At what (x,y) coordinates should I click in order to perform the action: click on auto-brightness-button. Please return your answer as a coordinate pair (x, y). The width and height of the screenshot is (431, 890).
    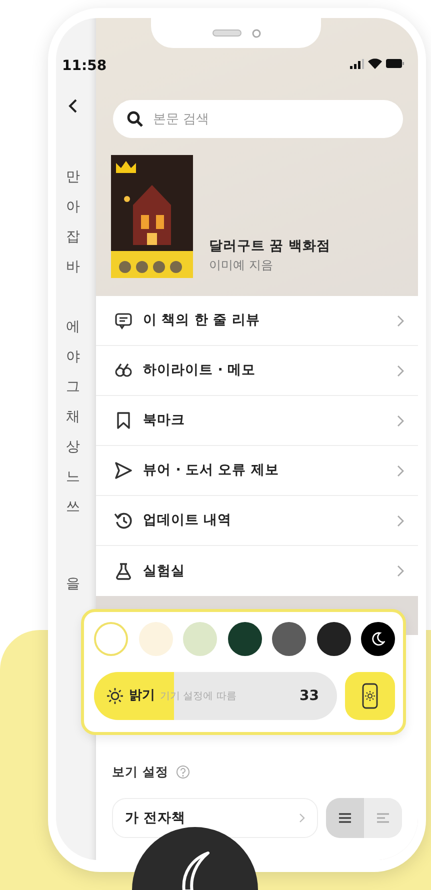
    Looking at the image, I should click on (370, 696).